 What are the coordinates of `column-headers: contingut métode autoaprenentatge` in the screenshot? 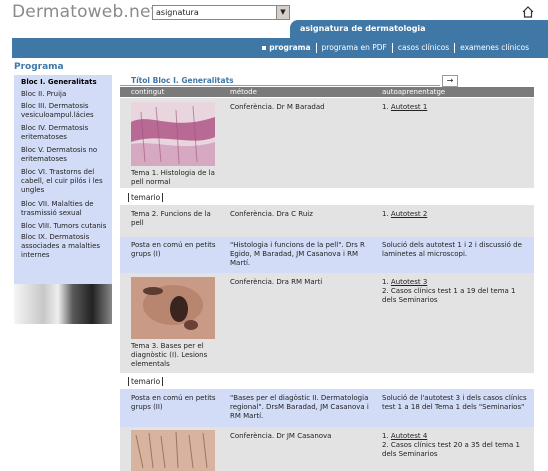 It's located at (327, 92).